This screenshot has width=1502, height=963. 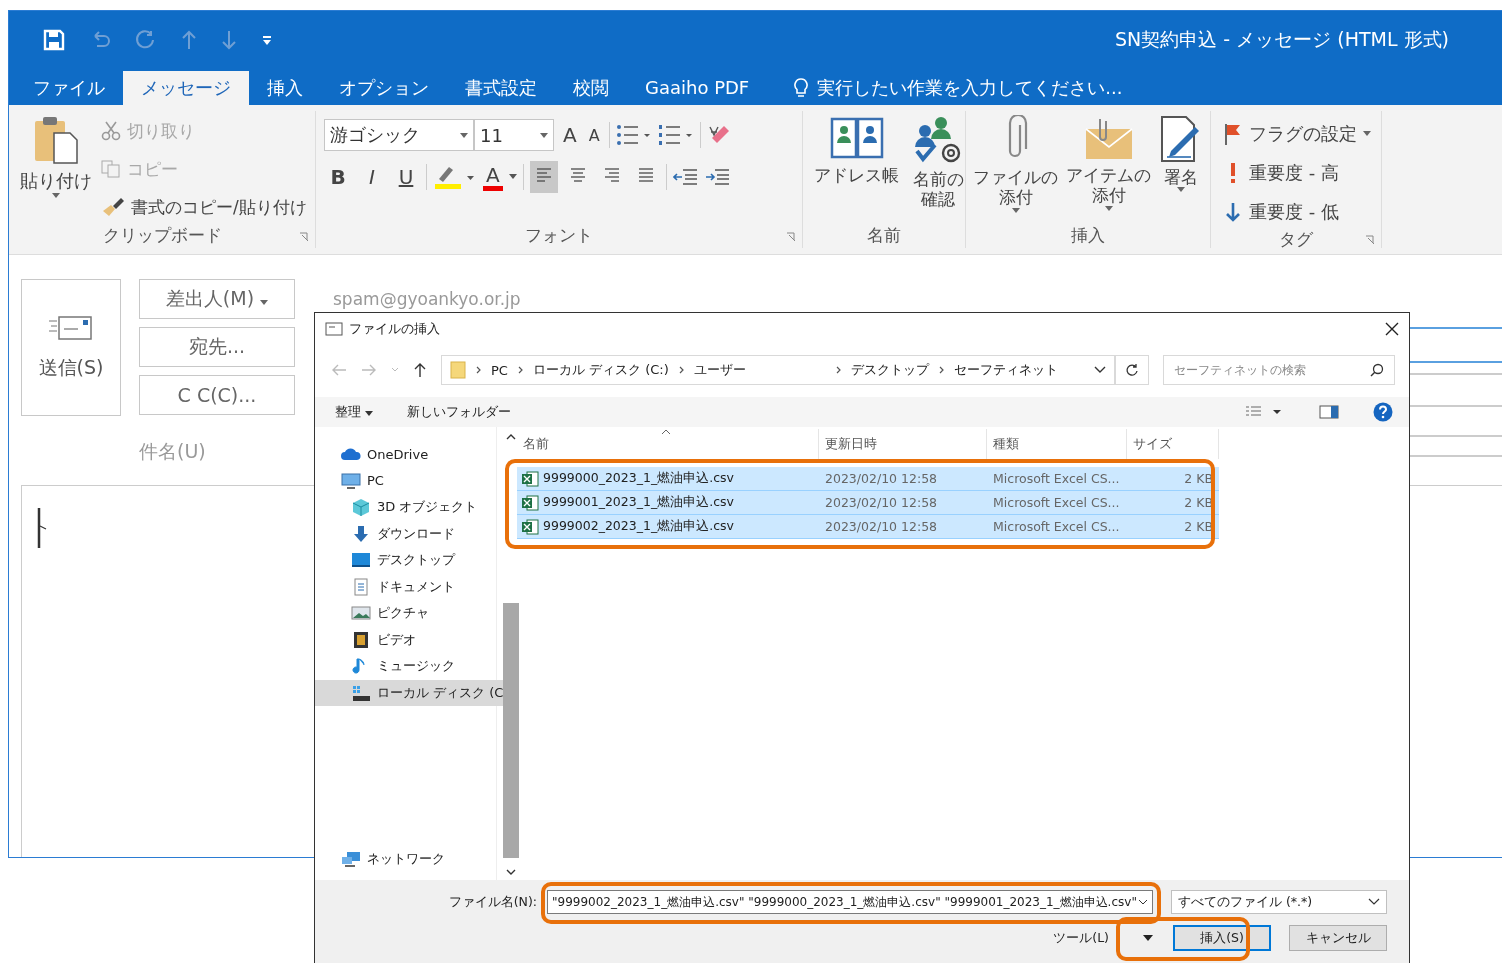 I want to click on font-color-button: A, so click(x=493, y=177).